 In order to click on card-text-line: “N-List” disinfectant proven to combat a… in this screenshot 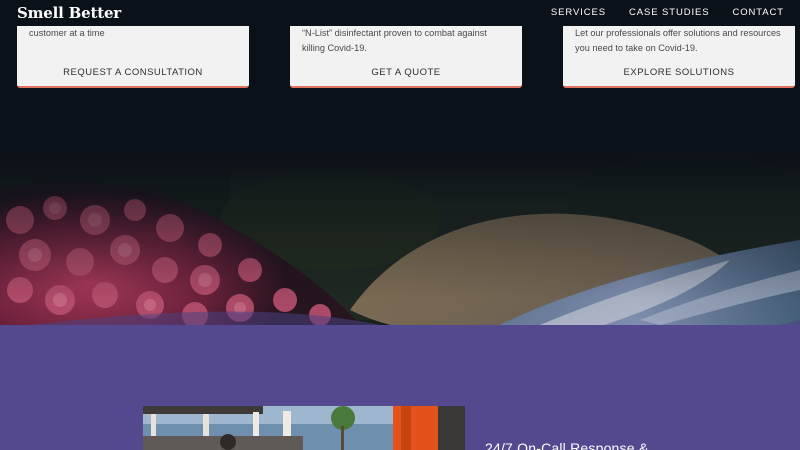, I will do `click(394, 33)`.